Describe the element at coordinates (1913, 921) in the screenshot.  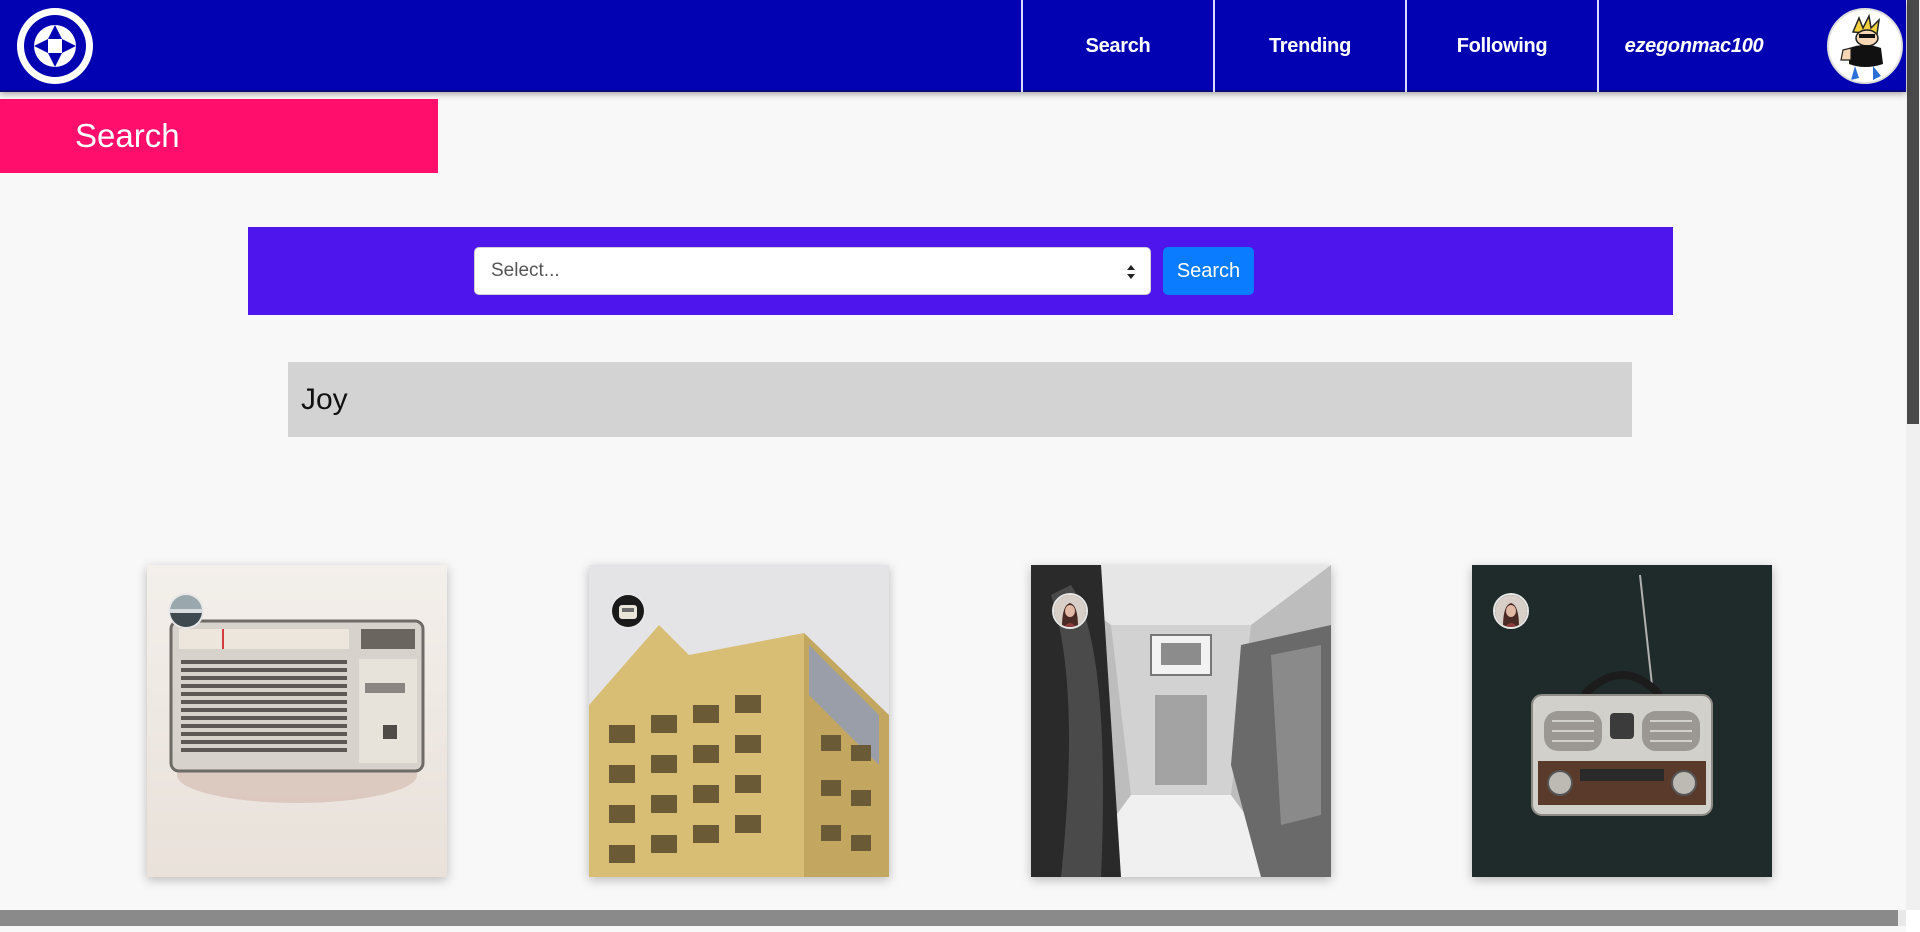
I see `scrollbar-corner` at that location.